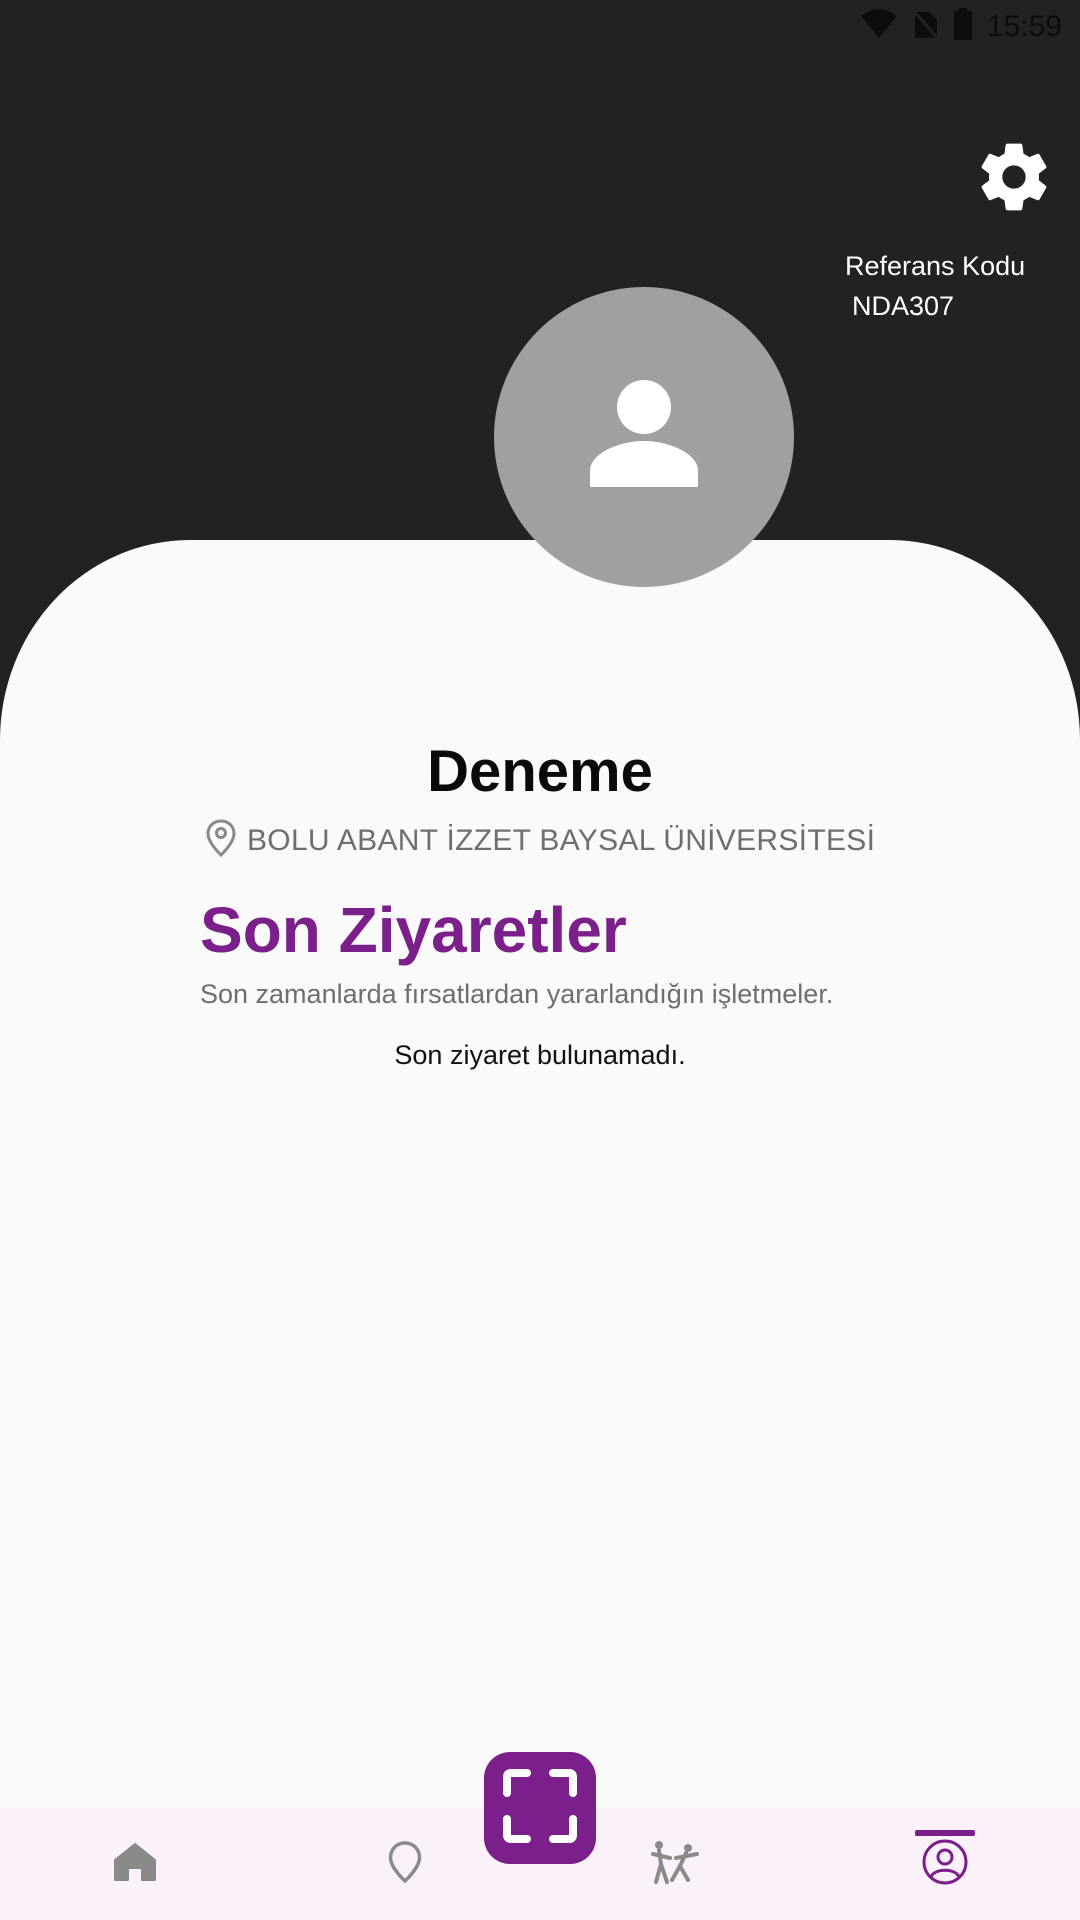 This screenshot has width=1080, height=1920. What do you see at coordinates (903, 306) in the screenshot?
I see `referral-code: NDA307` at bounding box center [903, 306].